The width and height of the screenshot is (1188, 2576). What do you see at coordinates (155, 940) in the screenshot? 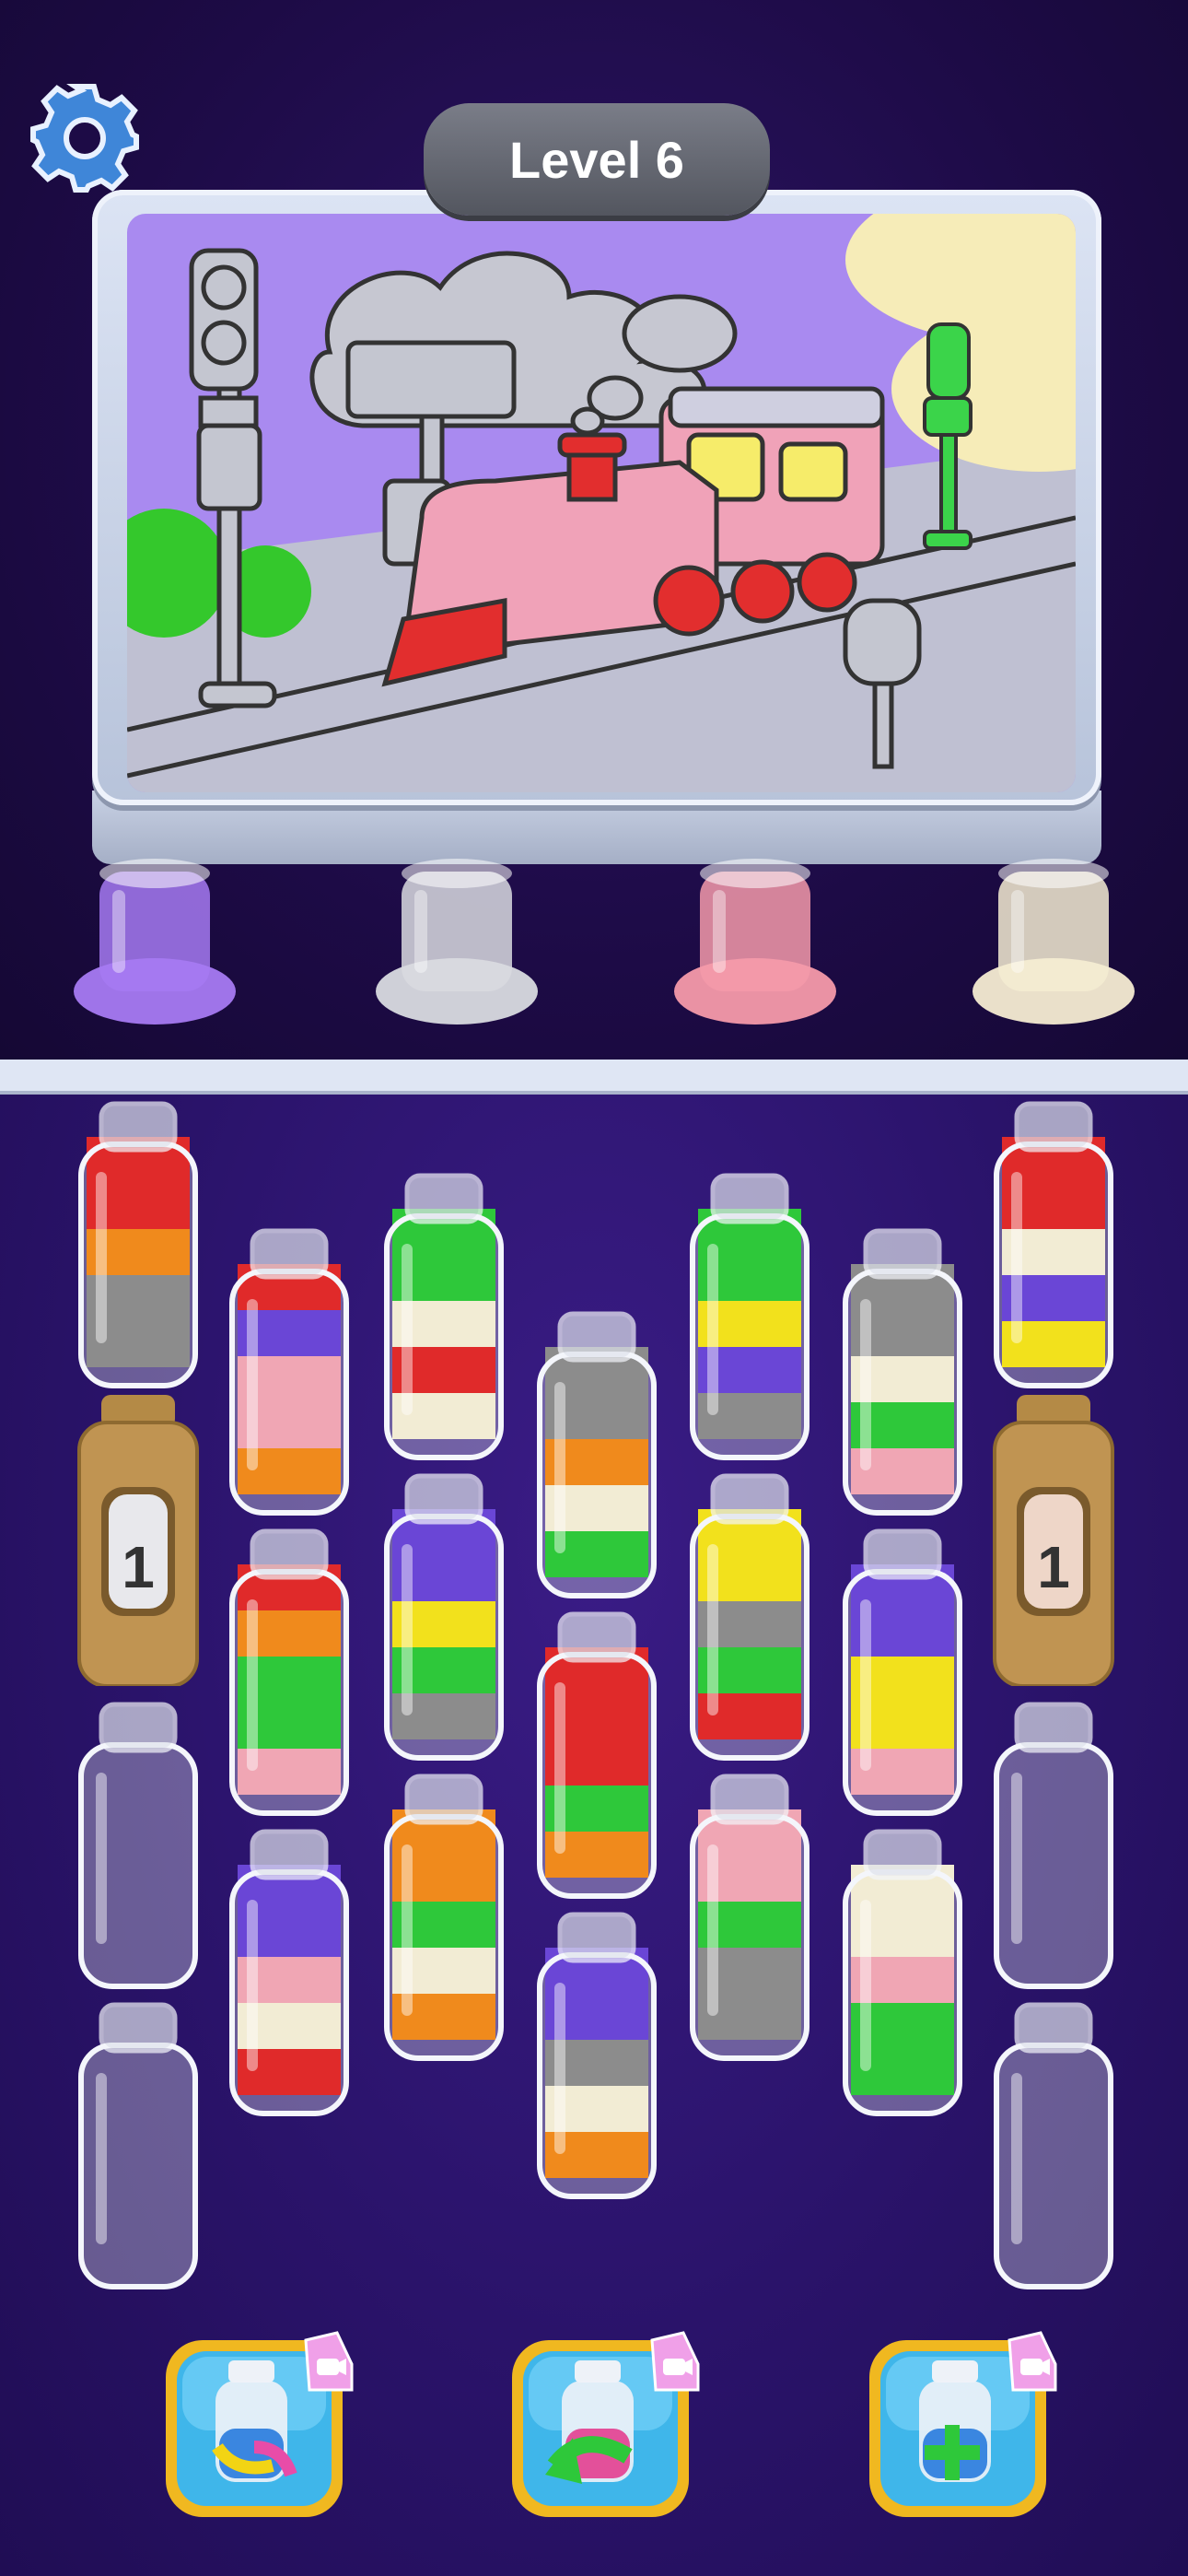
I see `purple-jar` at bounding box center [155, 940].